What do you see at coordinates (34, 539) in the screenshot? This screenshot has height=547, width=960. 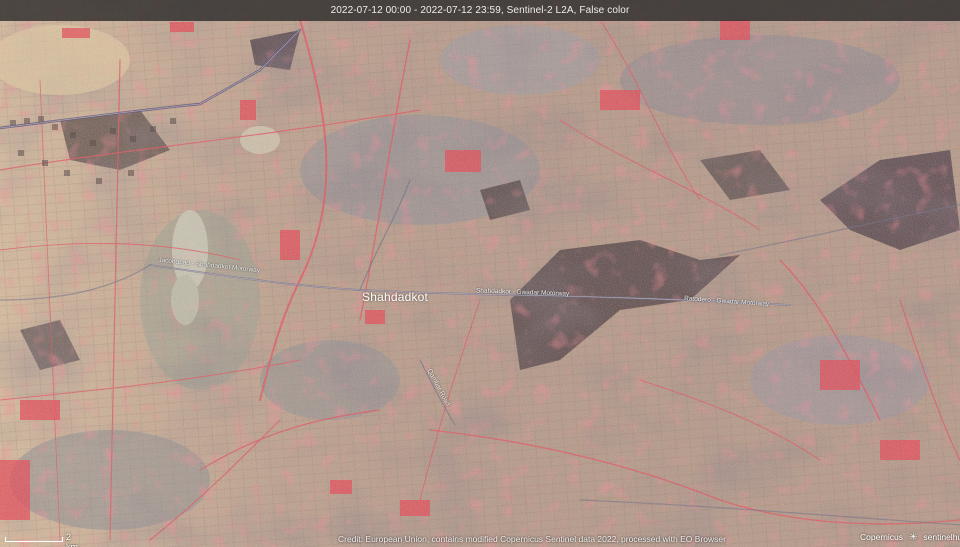 I see `scale-bar-line` at bounding box center [34, 539].